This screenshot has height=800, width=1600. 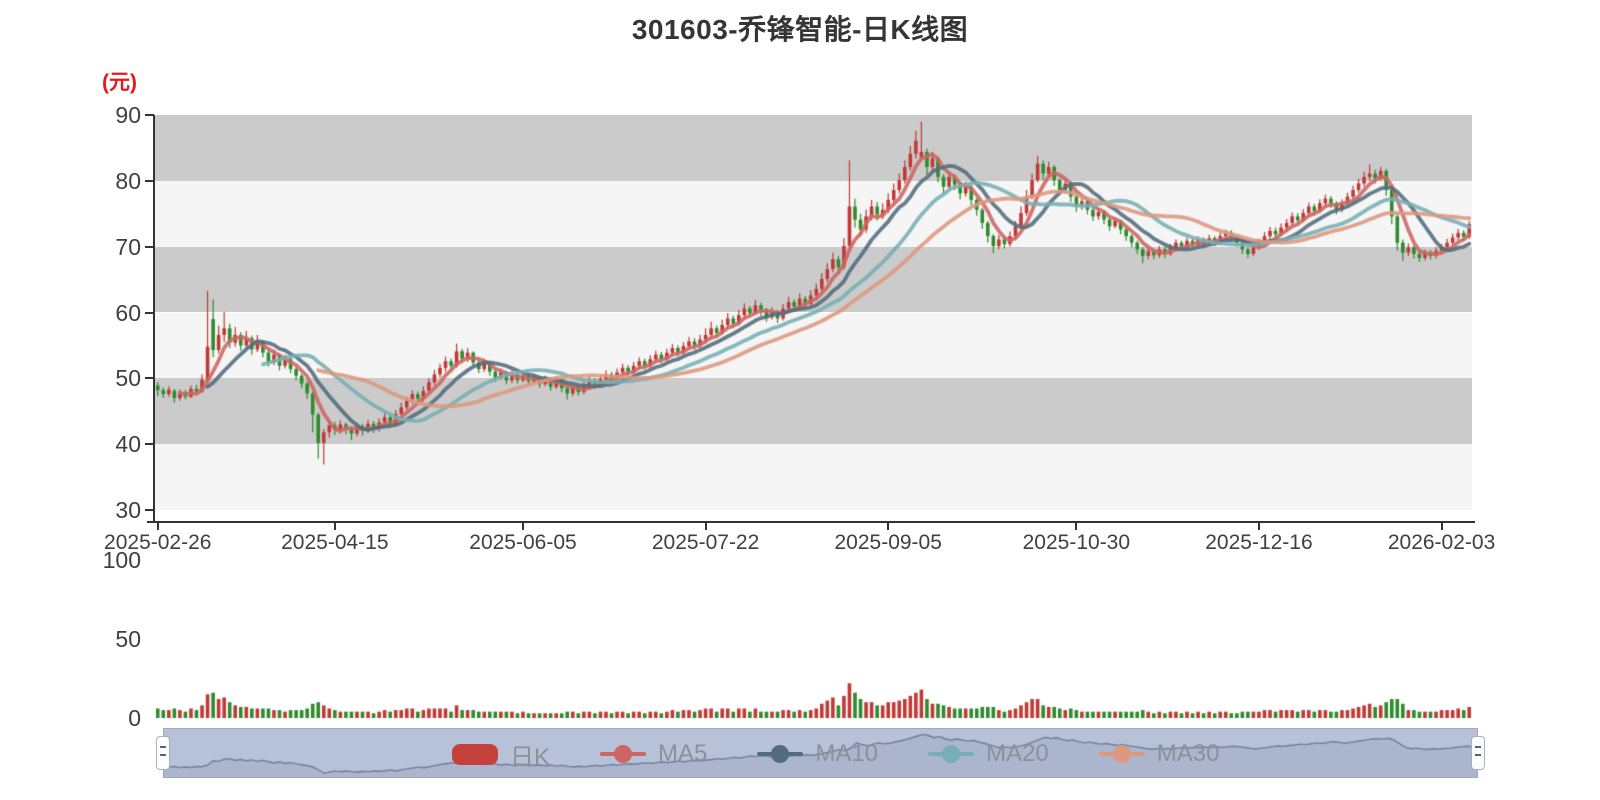 I want to click on x-tick-label-2025-09-05: 2025-09-05, so click(x=888, y=542).